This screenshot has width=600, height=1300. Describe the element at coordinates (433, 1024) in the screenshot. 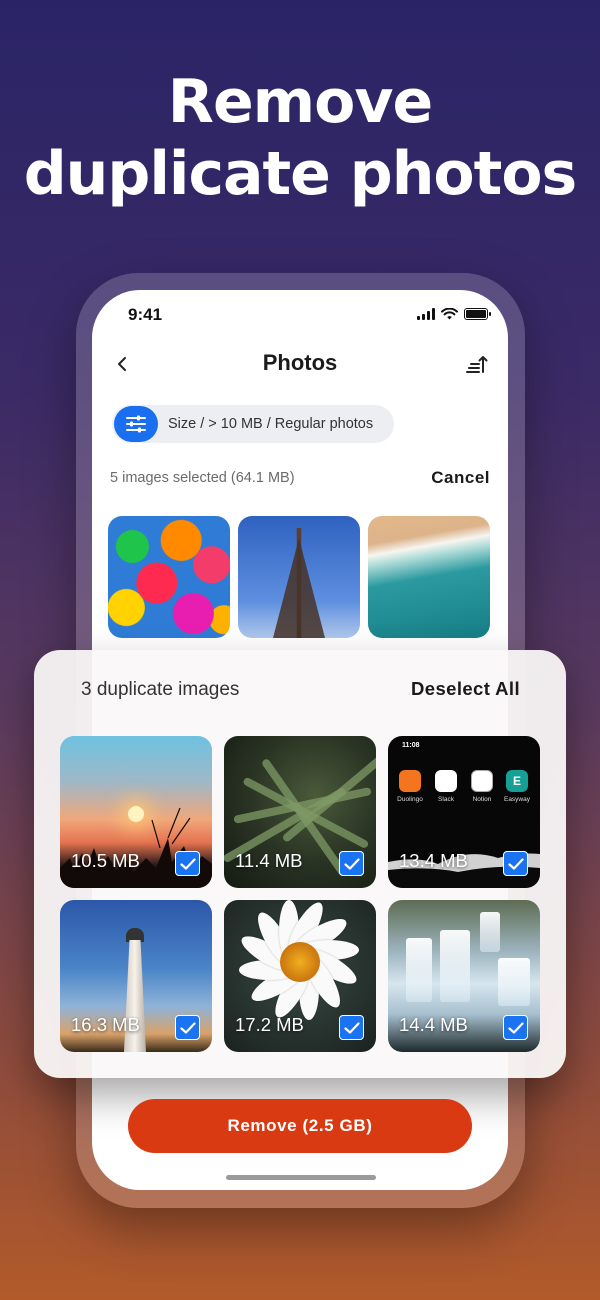

I see `photo-size: 14.4 MB` at that location.